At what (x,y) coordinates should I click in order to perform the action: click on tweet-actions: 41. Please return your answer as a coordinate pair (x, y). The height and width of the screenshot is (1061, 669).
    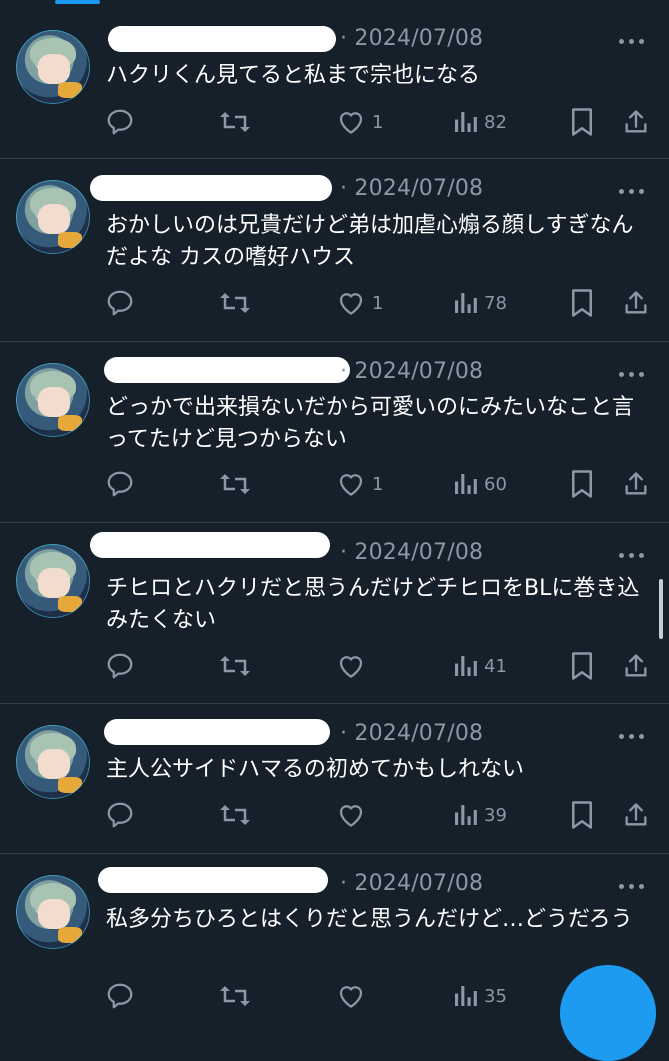
    Looking at the image, I should click on (380, 666).